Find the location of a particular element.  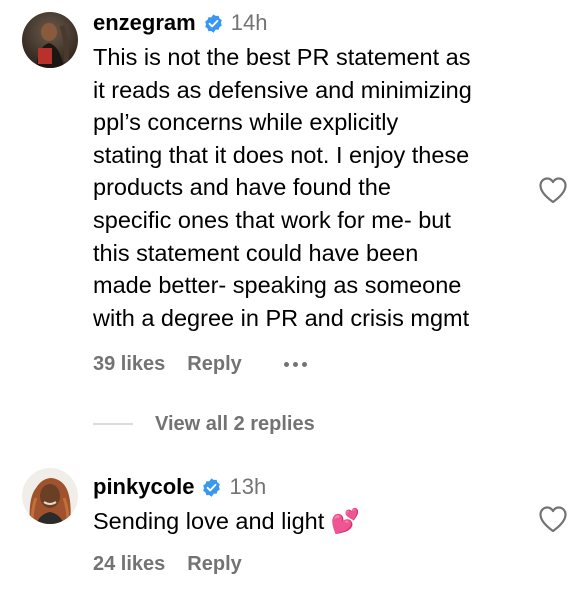

comment-text-line: this statement could have been is located at coordinates (256, 252).